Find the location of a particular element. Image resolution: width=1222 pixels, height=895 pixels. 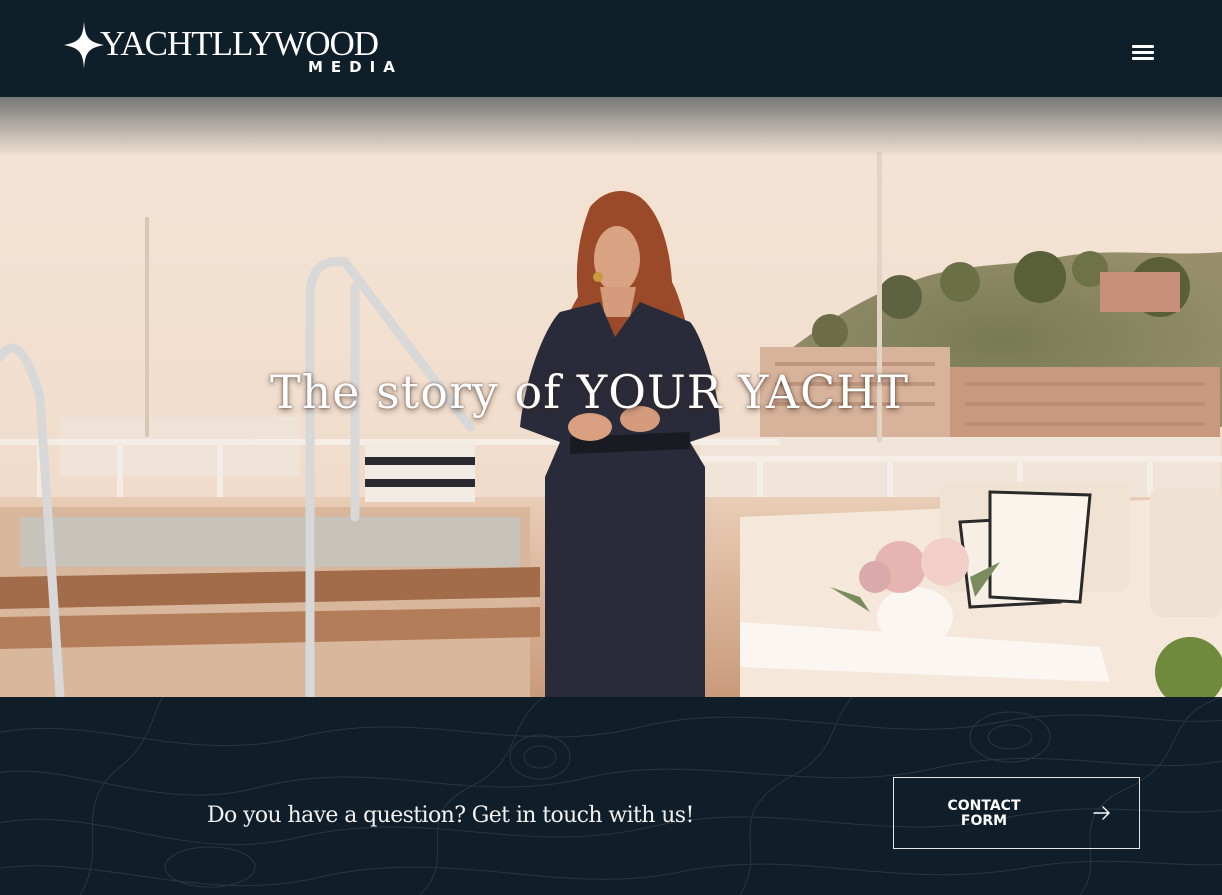

caption-prefix: The story of is located at coordinates (416, 392).